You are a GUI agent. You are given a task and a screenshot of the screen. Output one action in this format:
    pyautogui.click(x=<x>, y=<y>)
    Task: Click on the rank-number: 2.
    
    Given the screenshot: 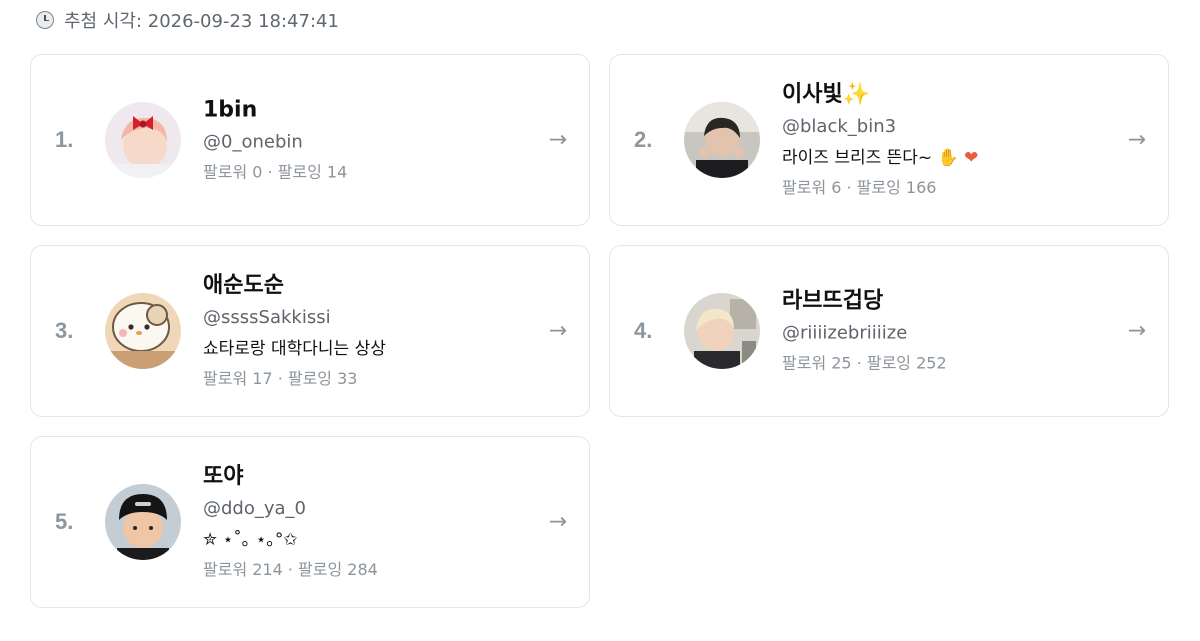 What is the action you would take?
    pyautogui.click(x=643, y=139)
    